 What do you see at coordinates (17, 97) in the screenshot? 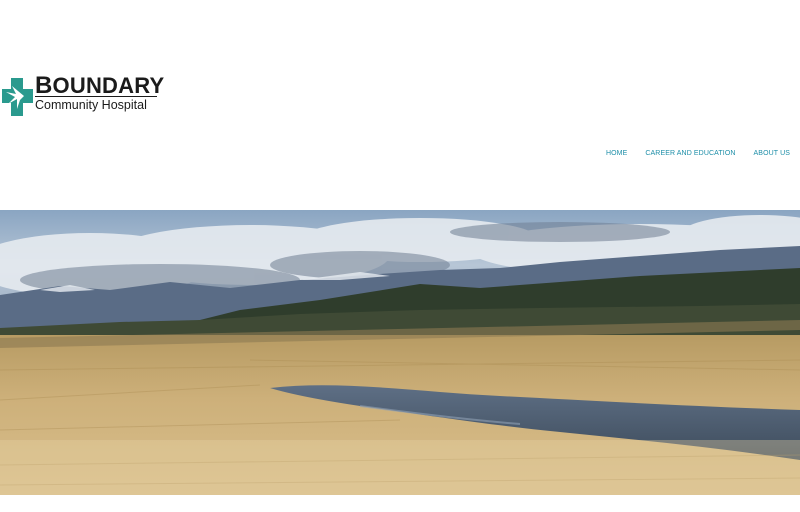
I see `logo-cross-icon` at bounding box center [17, 97].